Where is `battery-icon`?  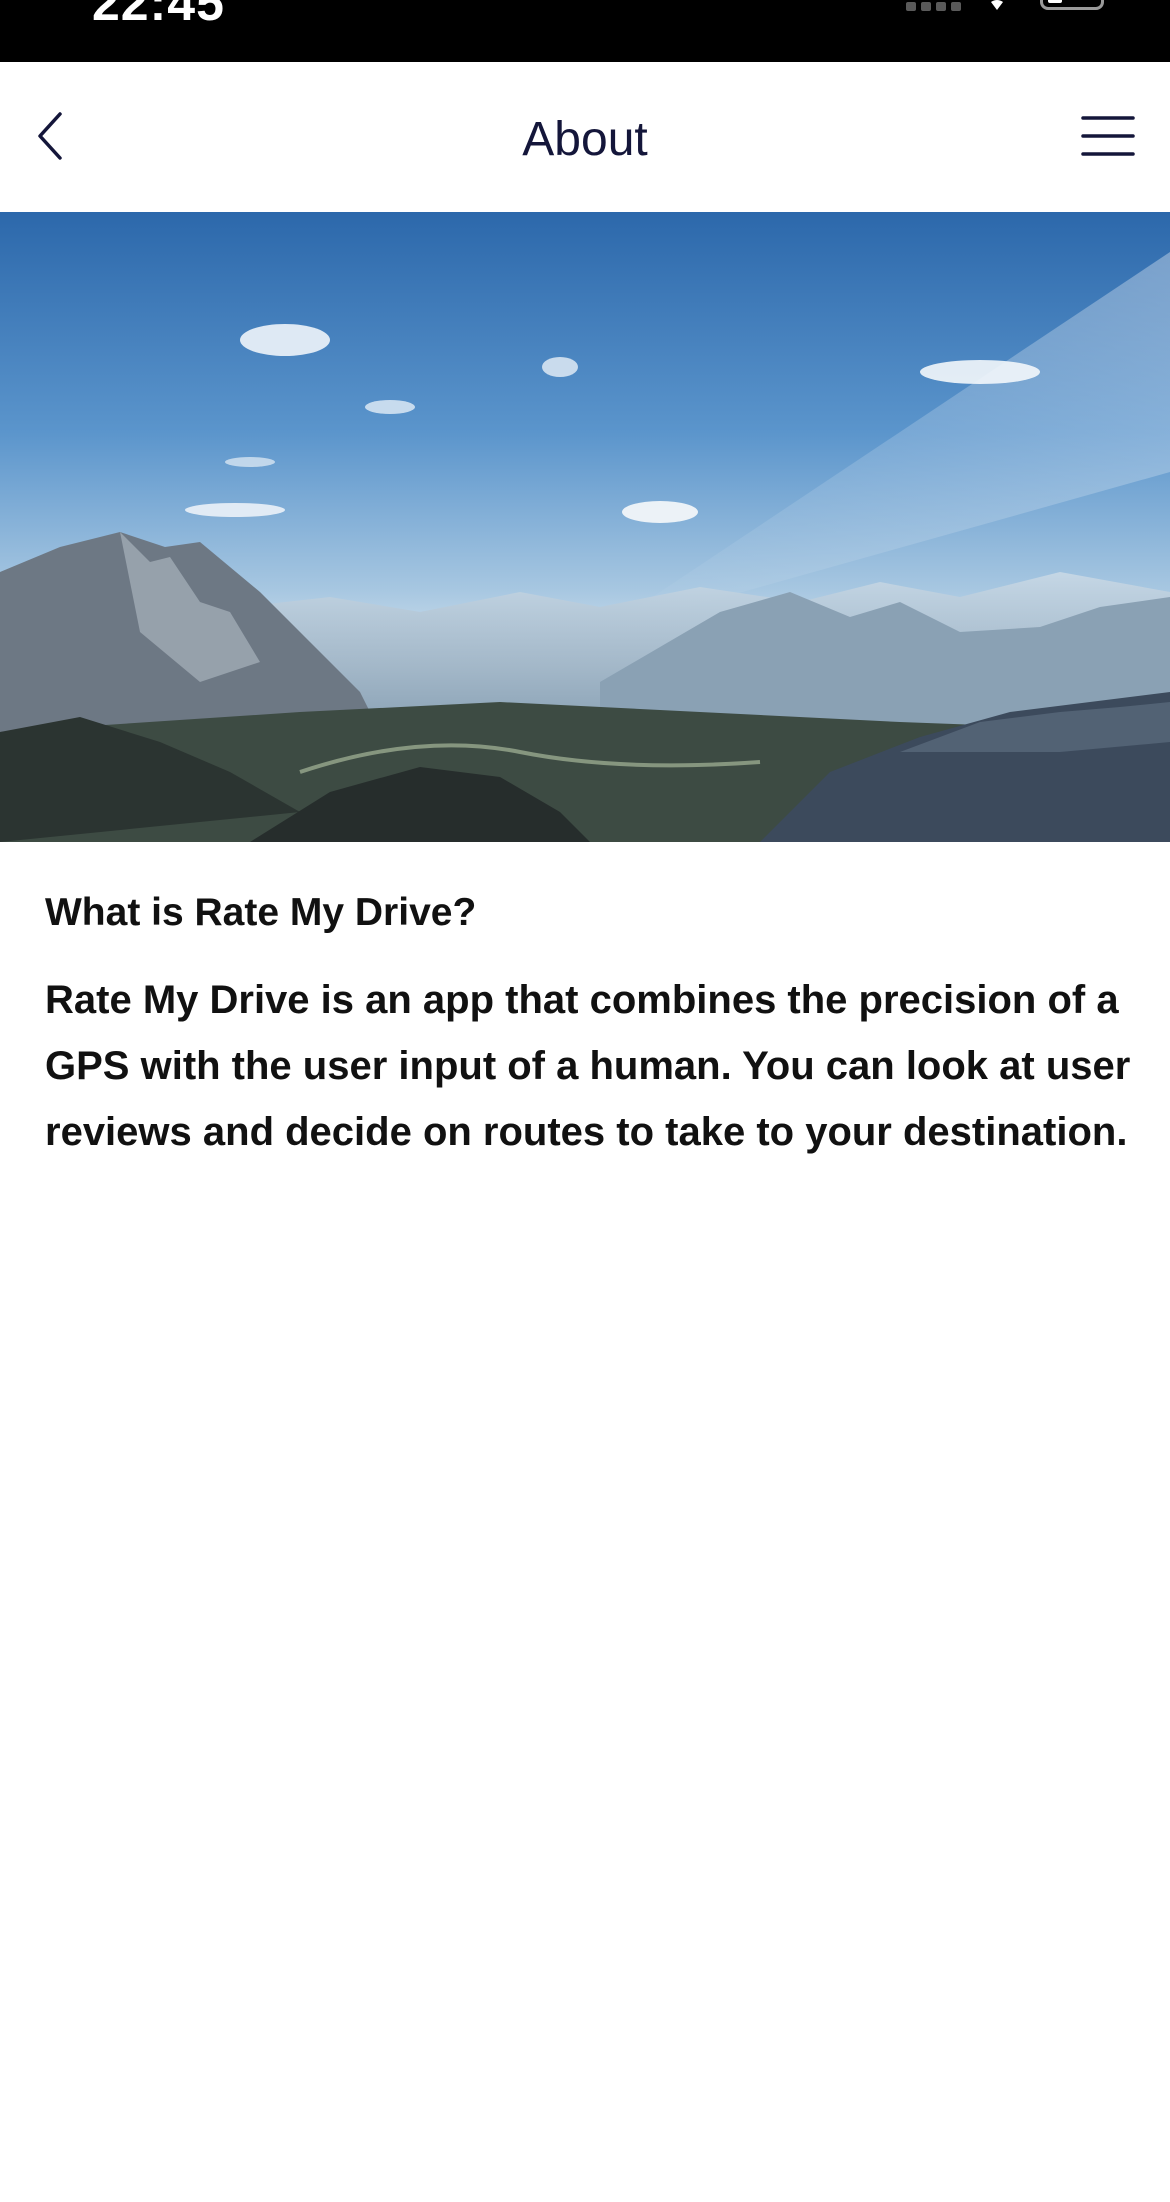
battery-icon is located at coordinates (1072, 5).